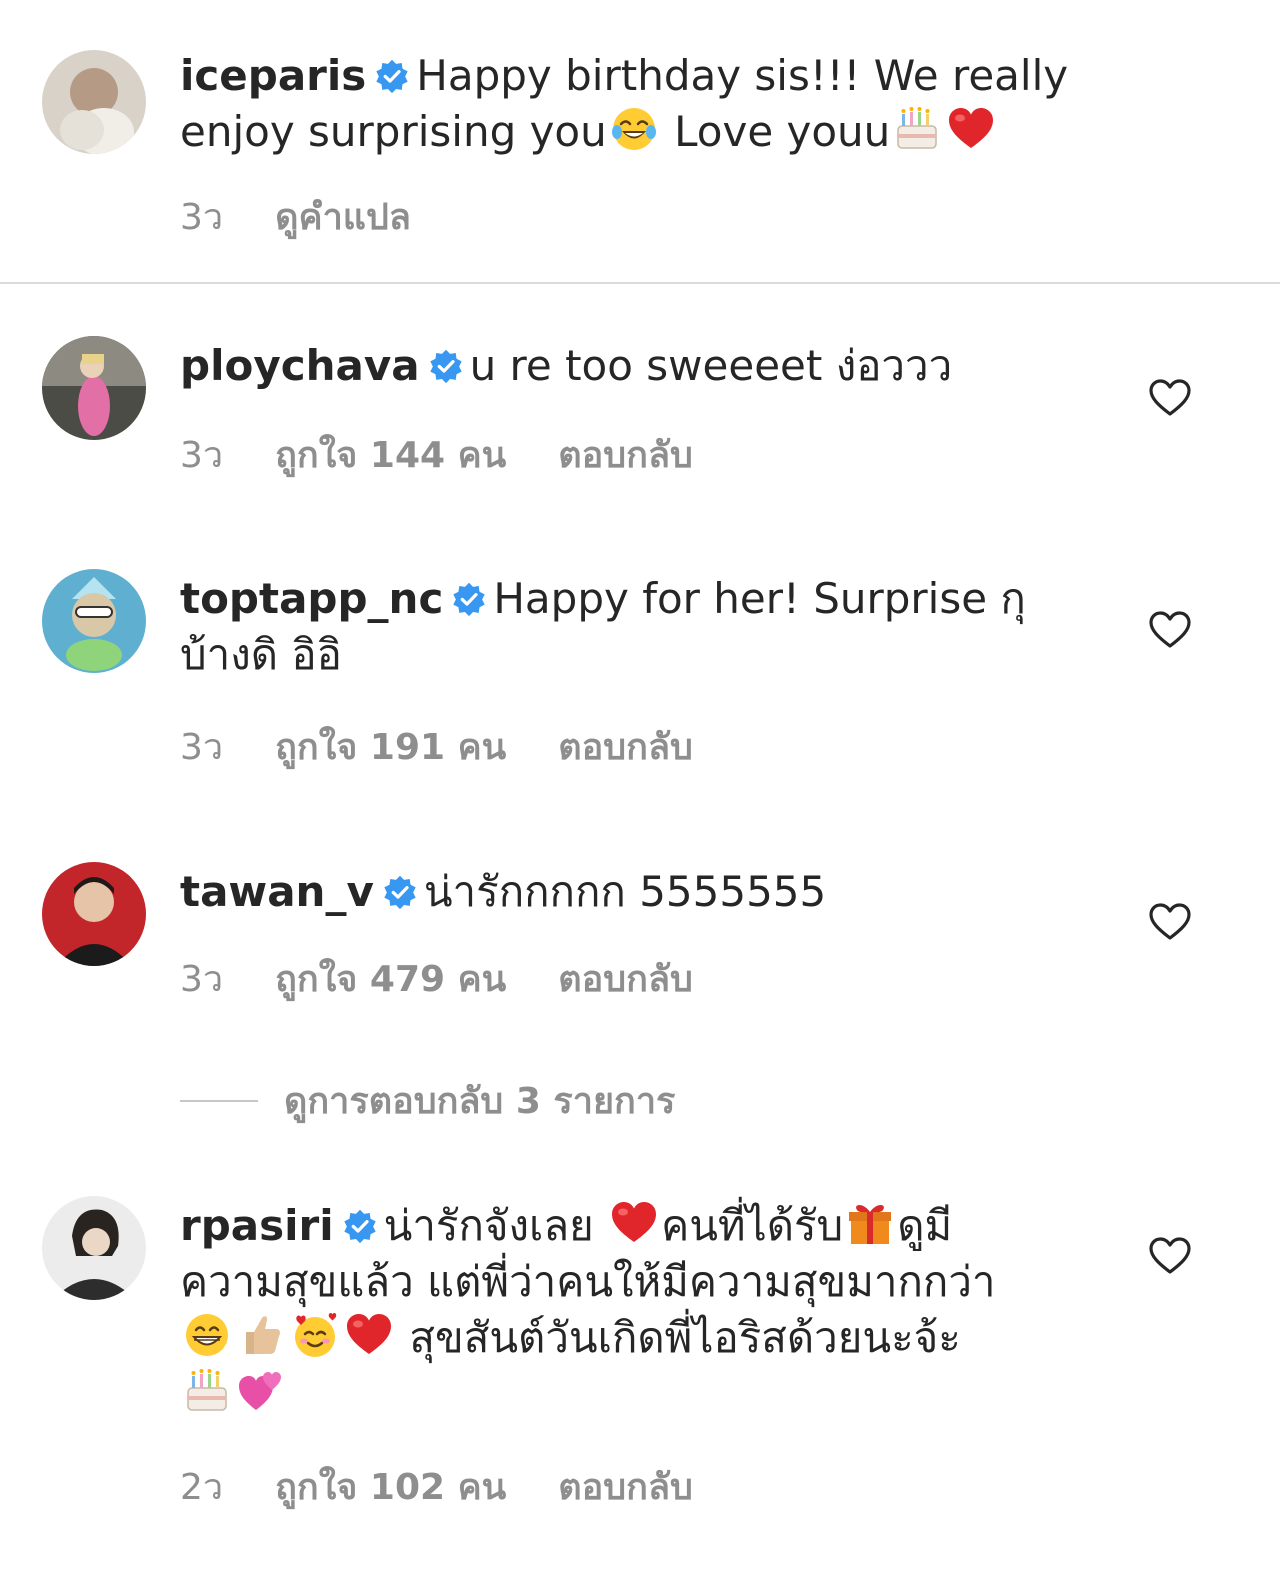 The width and height of the screenshot is (1280, 1587). I want to click on comment-time: 2ว, so click(202, 1487).